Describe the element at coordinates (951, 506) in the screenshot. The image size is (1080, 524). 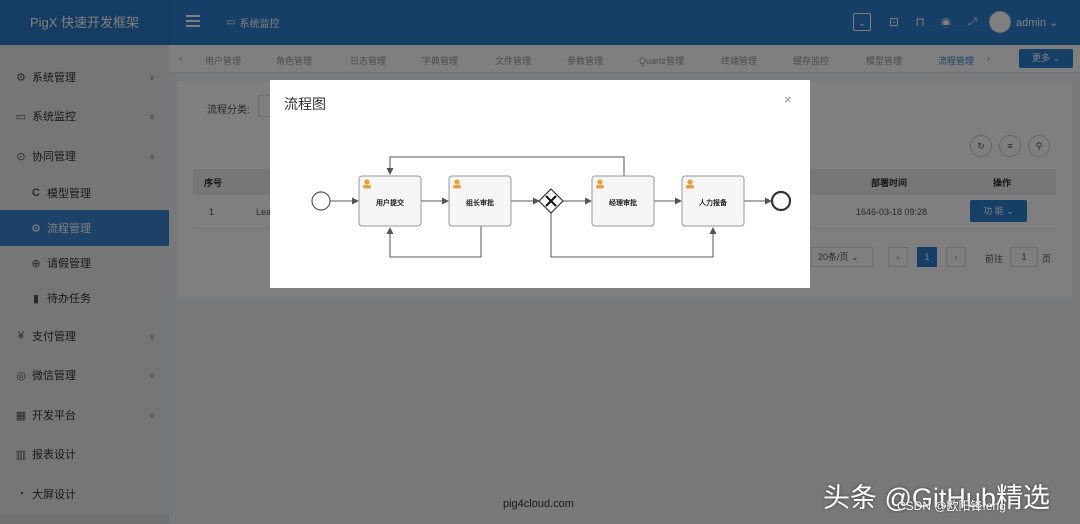
I see `watermark-sub: CSDN @欧阳锋feng` at that location.